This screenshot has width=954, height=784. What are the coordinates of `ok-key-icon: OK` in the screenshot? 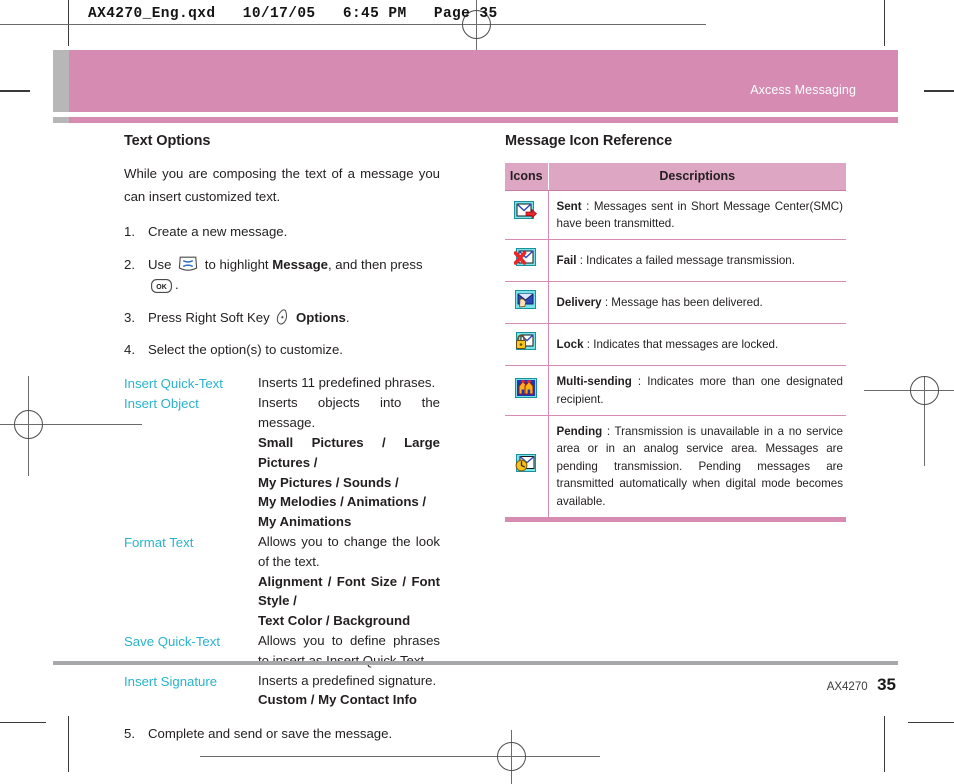 It's located at (161, 286).